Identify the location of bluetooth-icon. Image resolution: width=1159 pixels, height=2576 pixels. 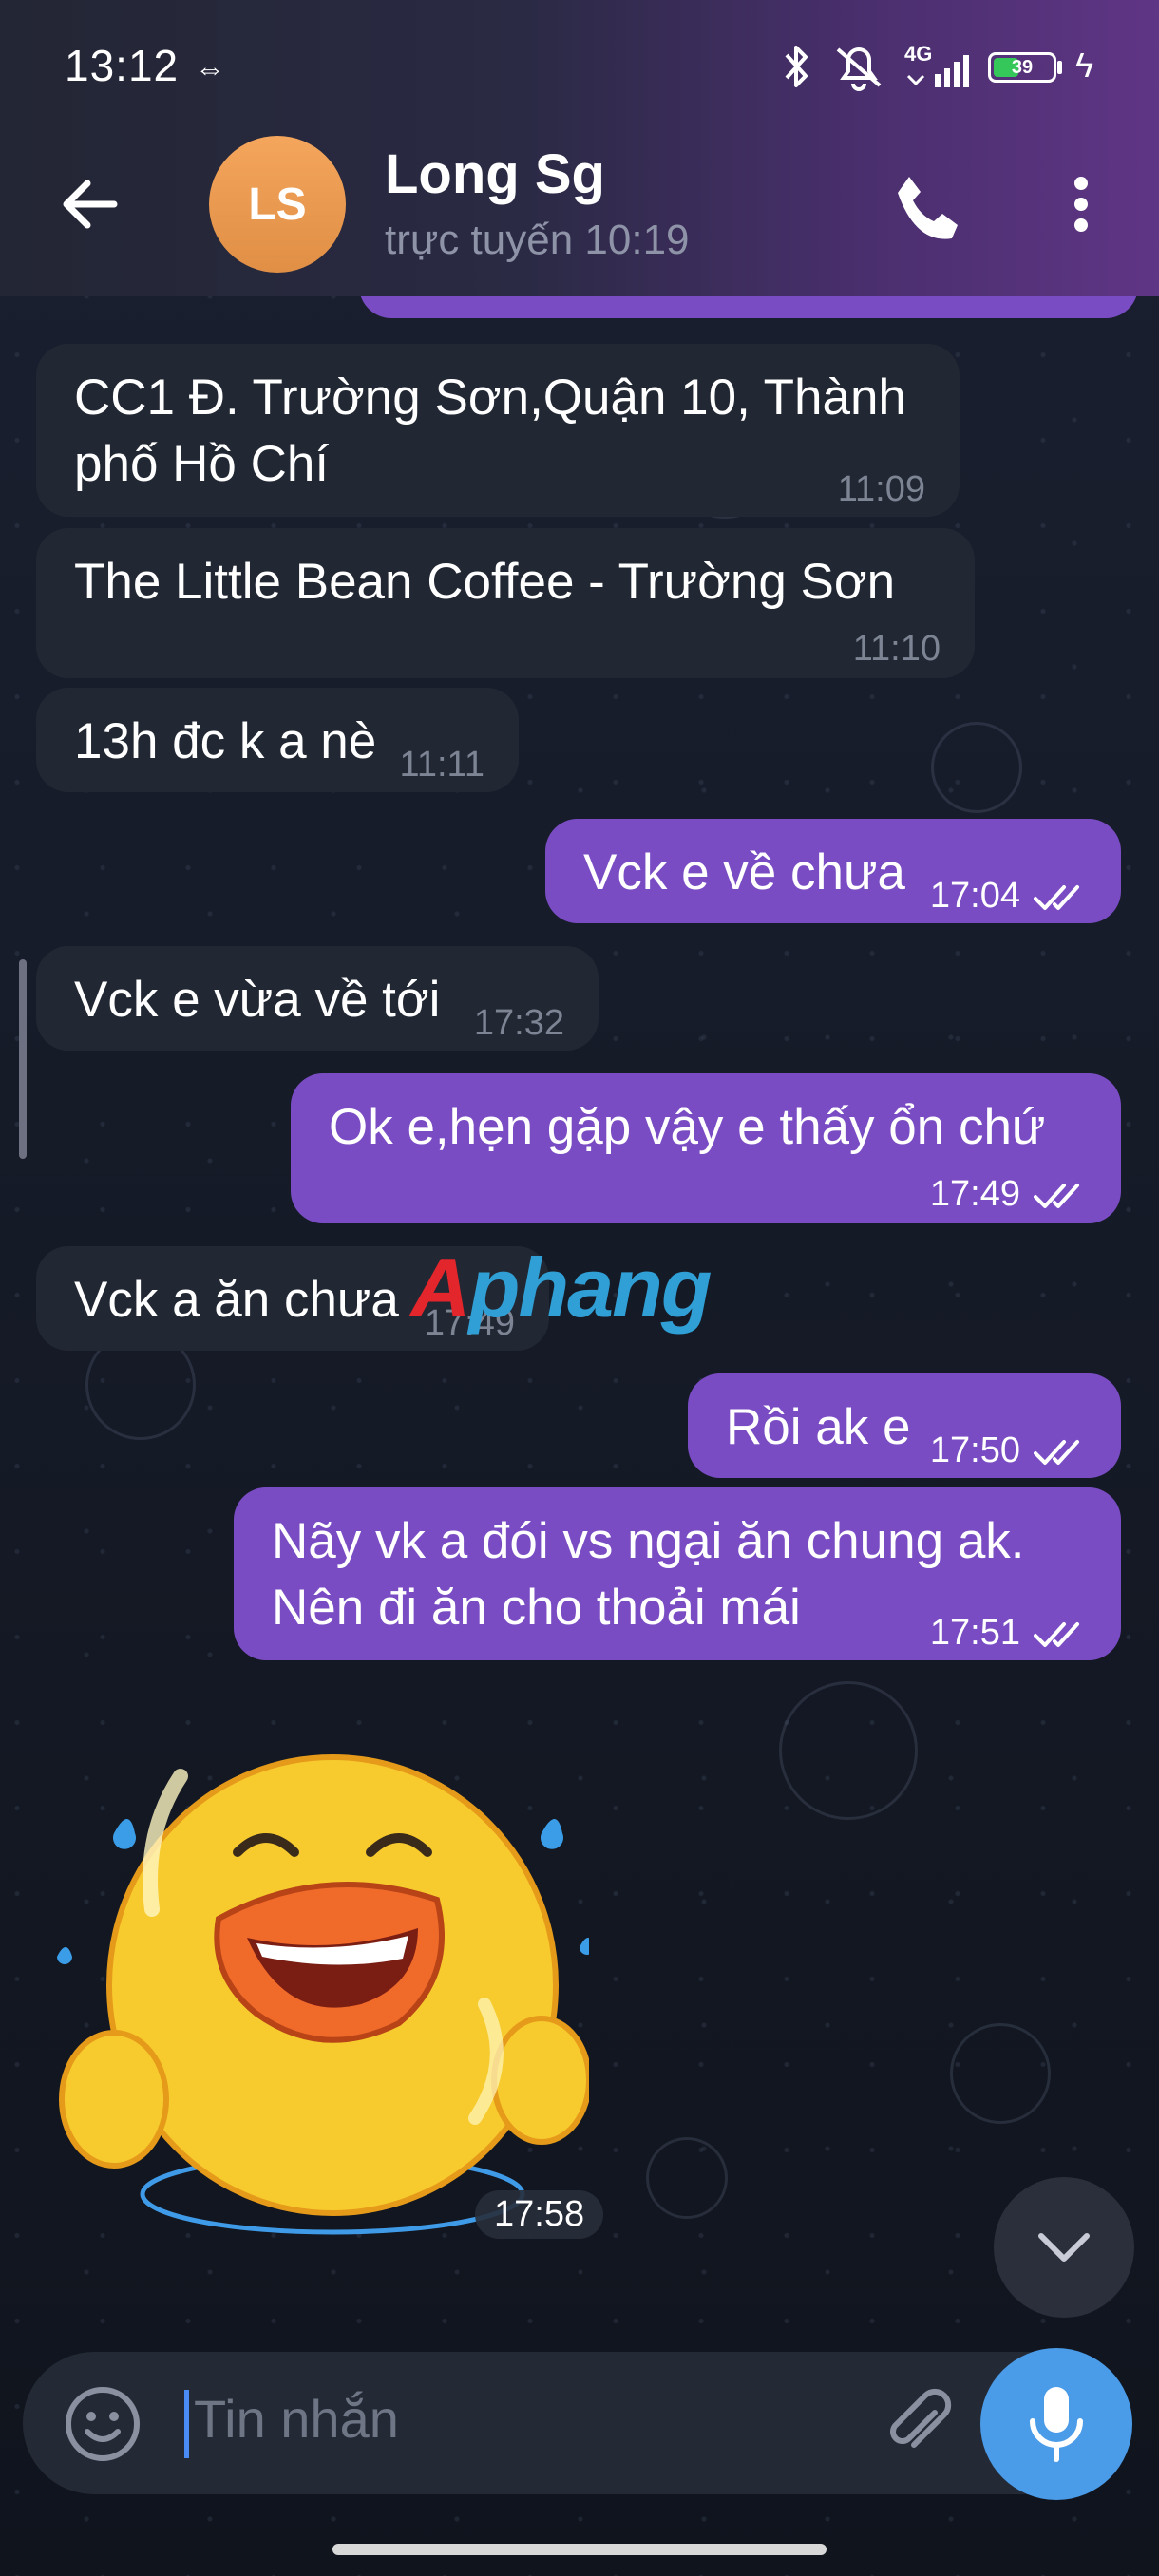
(796, 66).